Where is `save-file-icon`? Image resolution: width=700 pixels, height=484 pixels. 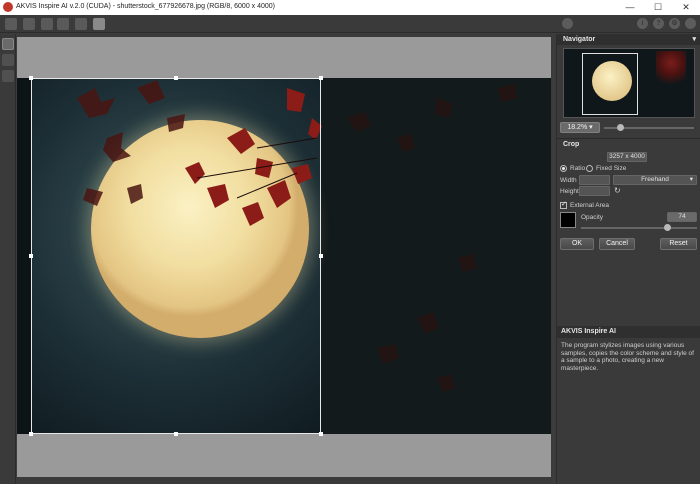 save-file-icon is located at coordinates (29, 24).